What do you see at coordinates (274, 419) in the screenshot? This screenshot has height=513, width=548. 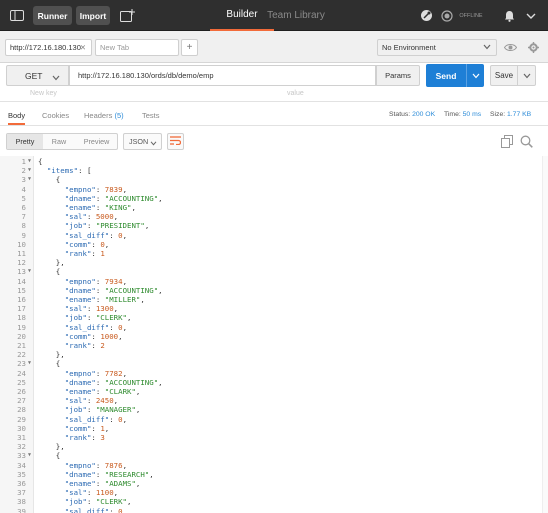 I see `code-line: 29 "sal_diff": 0,` at bounding box center [274, 419].